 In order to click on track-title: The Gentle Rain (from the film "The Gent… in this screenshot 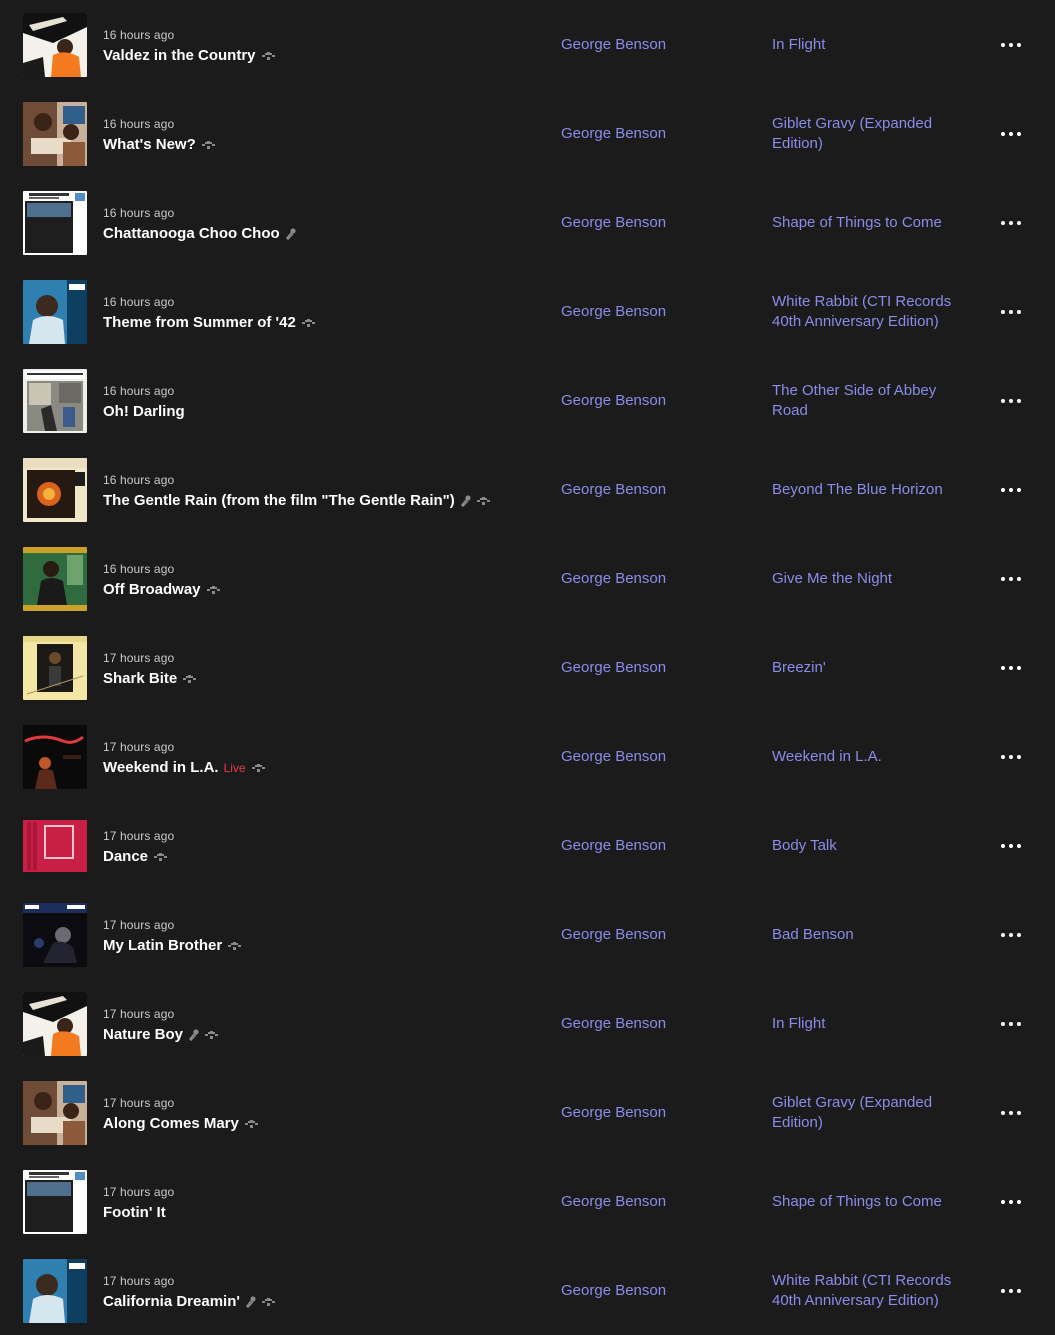, I will do `click(279, 501)`.